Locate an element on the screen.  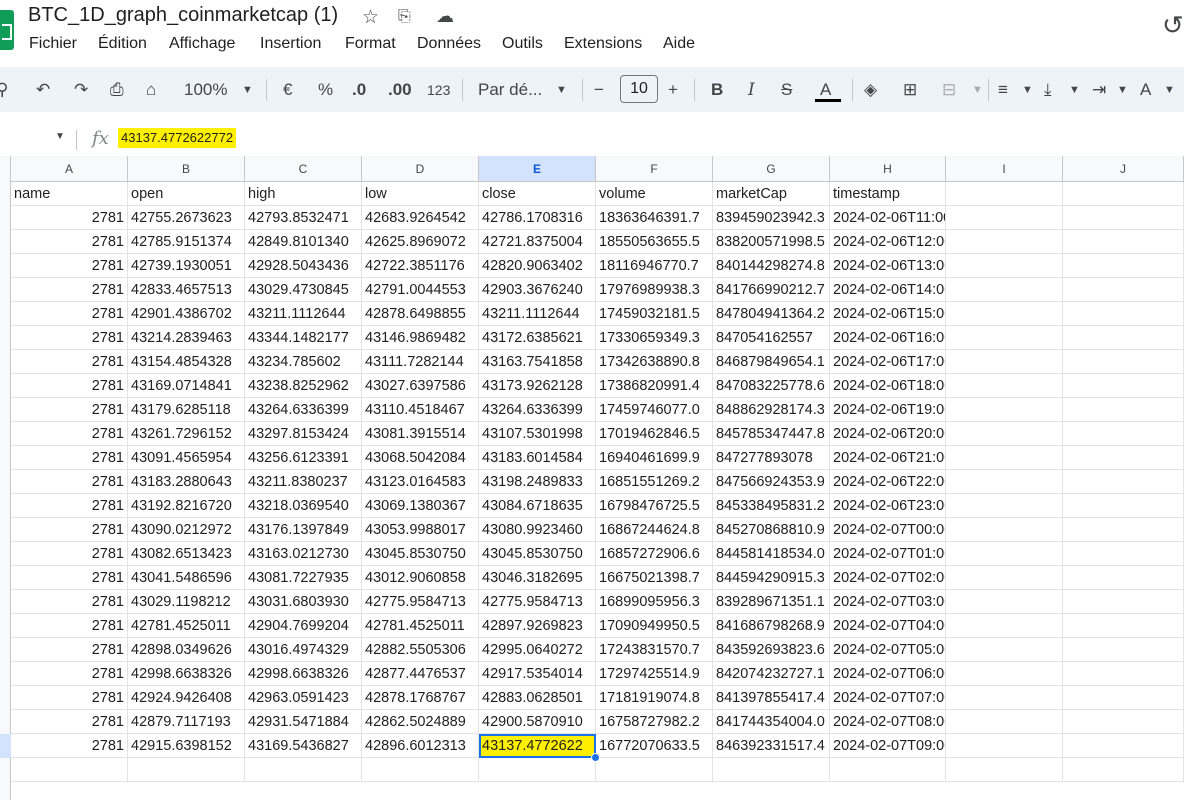
column-header-i: I is located at coordinates (1004, 169).